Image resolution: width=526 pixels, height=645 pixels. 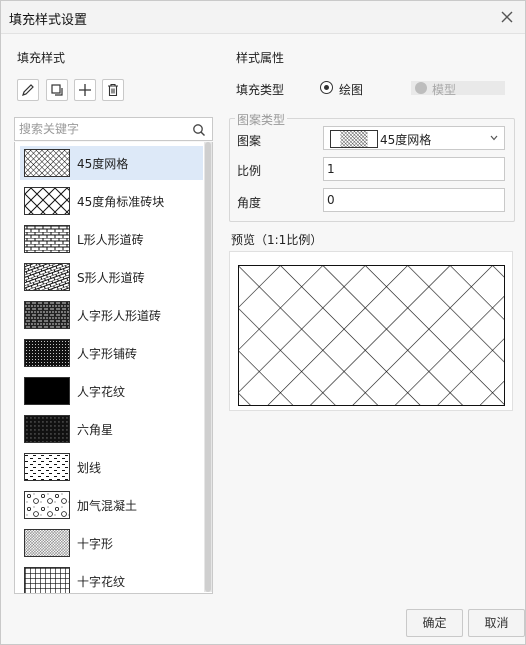 I want to click on s-brick-pattern-icon, so click(x=47, y=277).